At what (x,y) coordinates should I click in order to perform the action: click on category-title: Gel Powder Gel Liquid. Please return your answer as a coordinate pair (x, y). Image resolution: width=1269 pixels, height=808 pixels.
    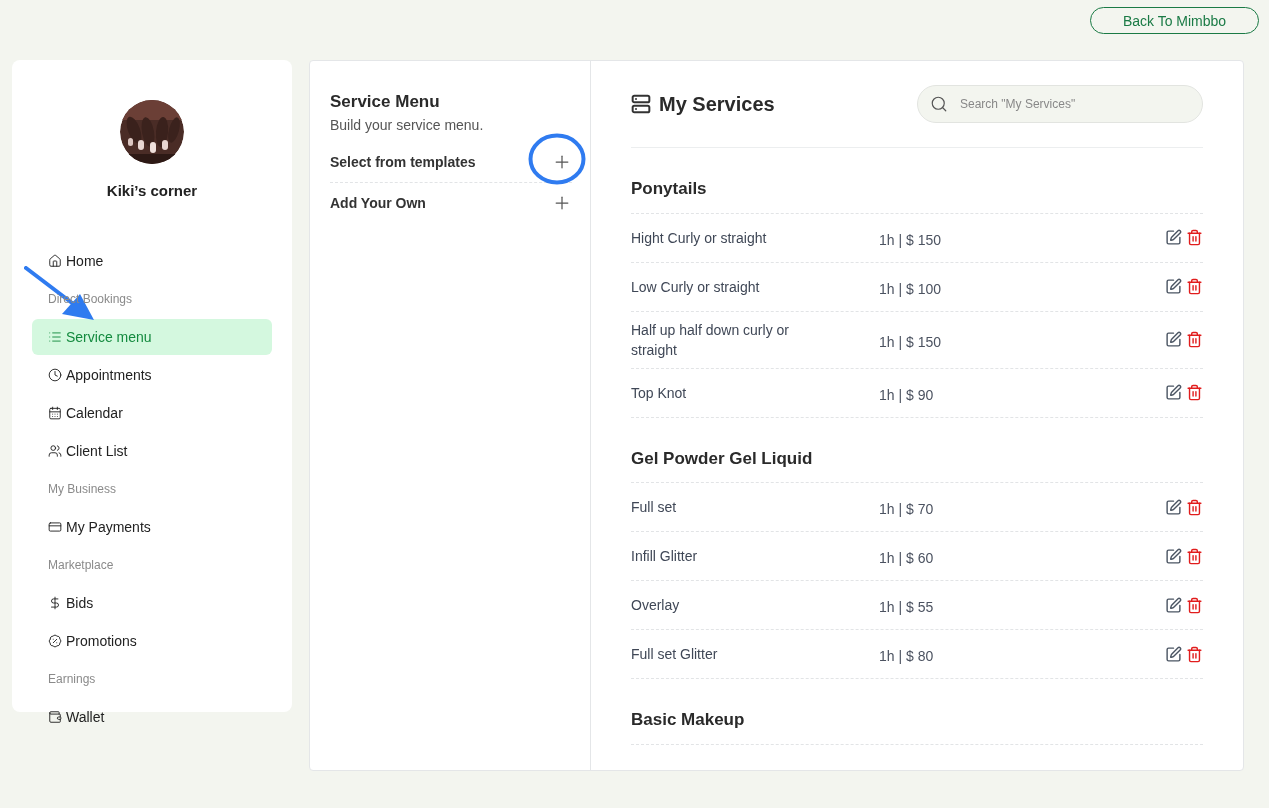
    Looking at the image, I should click on (722, 458).